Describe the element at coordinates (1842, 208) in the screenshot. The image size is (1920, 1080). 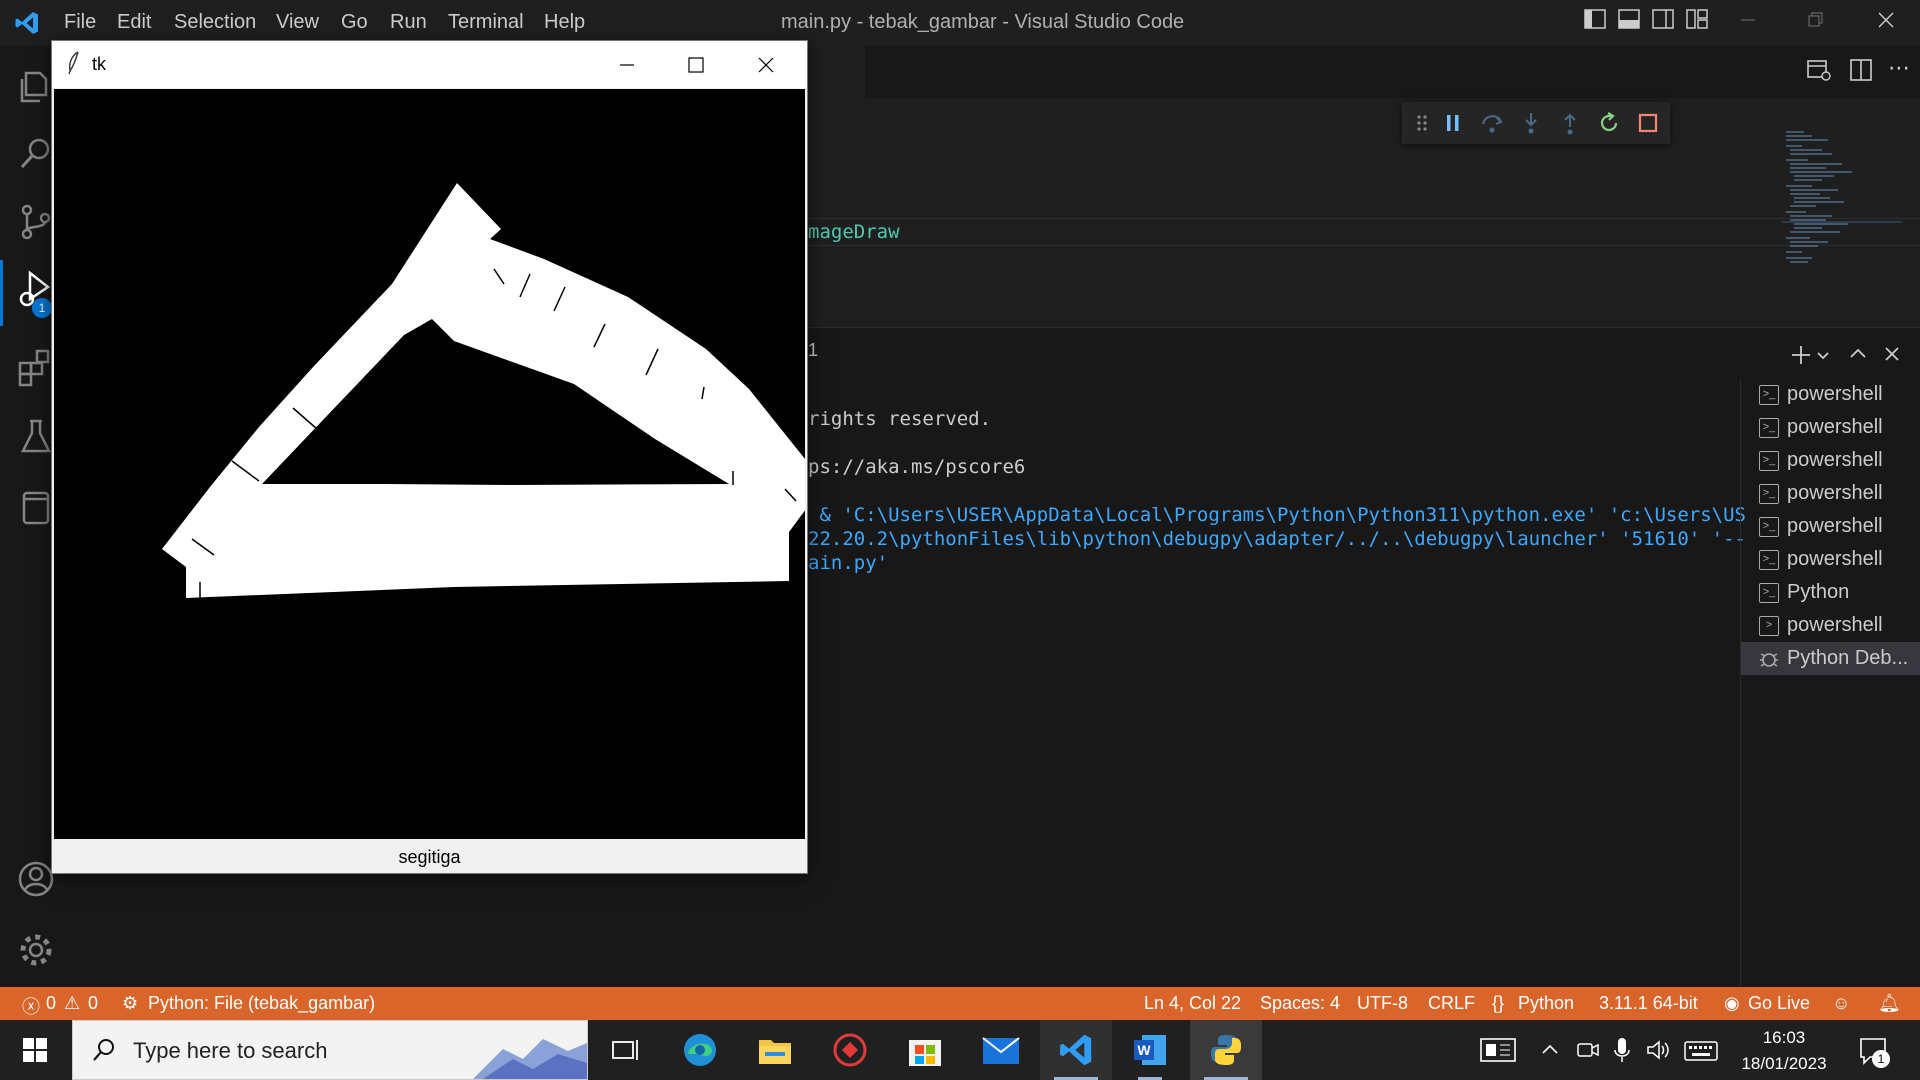
I see `minimap` at that location.